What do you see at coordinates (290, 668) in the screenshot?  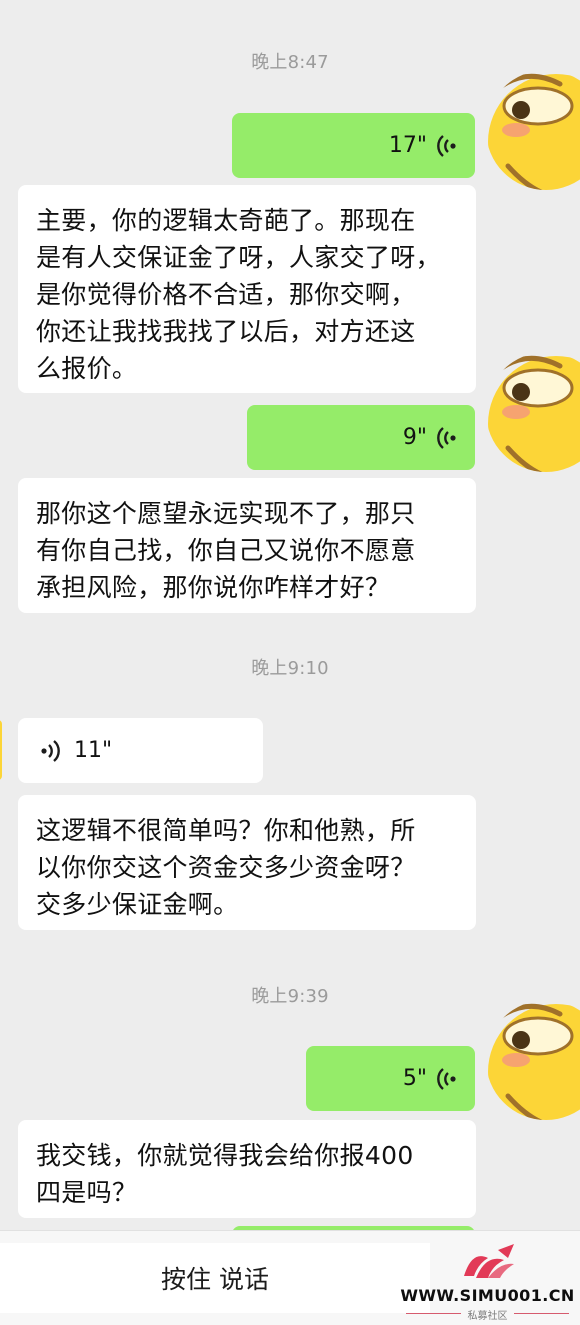 I see `timestamp: 晚上9:10` at bounding box center [290, 668].